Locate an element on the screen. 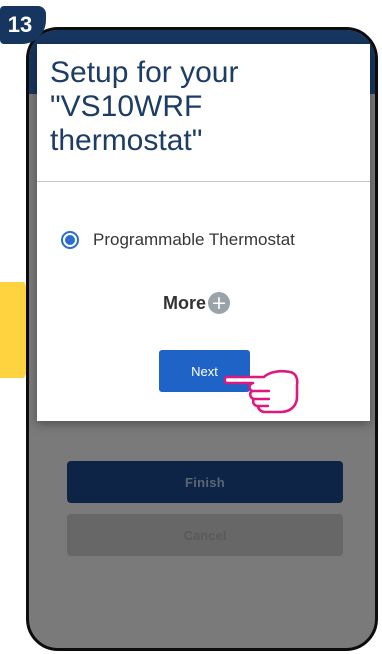 The width and height of the screenshot is (382, 654). more-label: More is located at coordinates (185, 302).